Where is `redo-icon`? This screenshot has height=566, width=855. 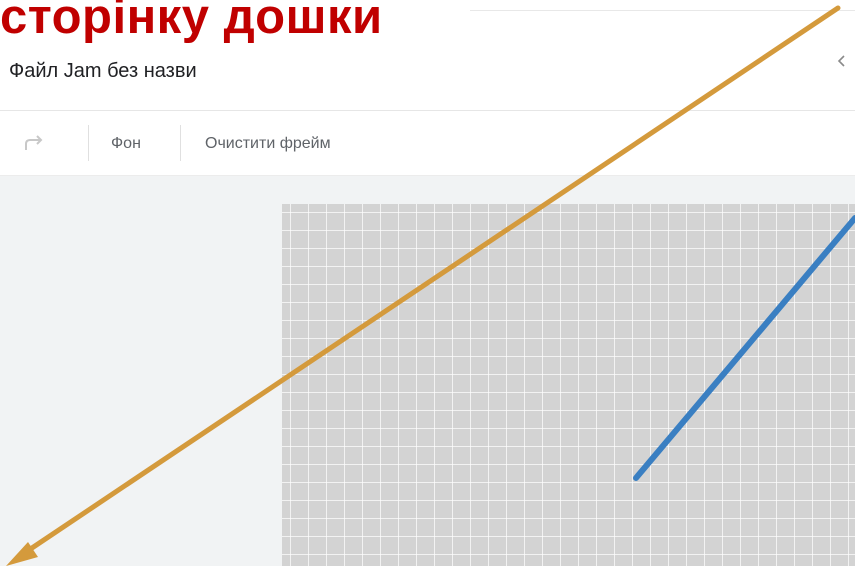
redo-icon is located at coordinates (35, 143).